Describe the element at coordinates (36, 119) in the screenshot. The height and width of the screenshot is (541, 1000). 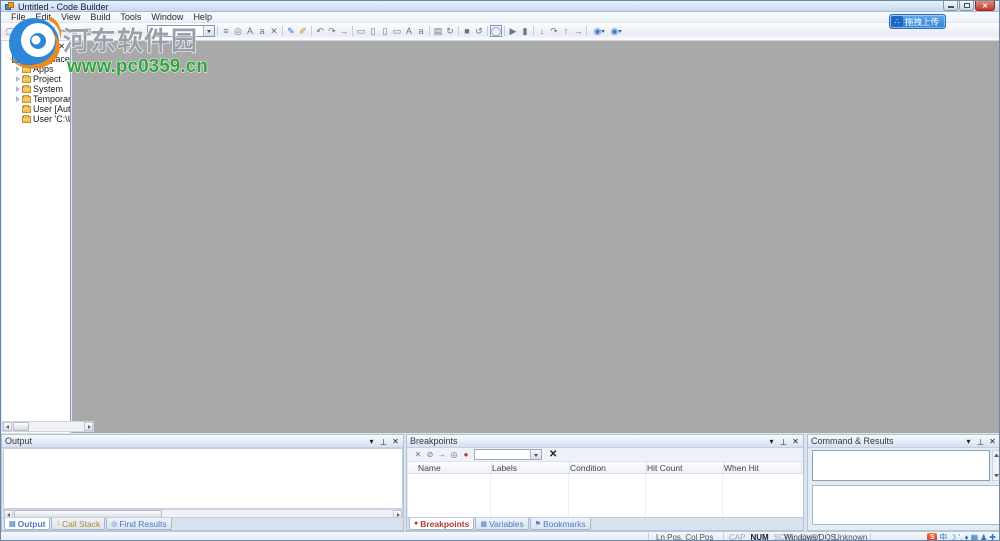
I see `tree-item-user-folder: User 'C:\Users\` at that location.